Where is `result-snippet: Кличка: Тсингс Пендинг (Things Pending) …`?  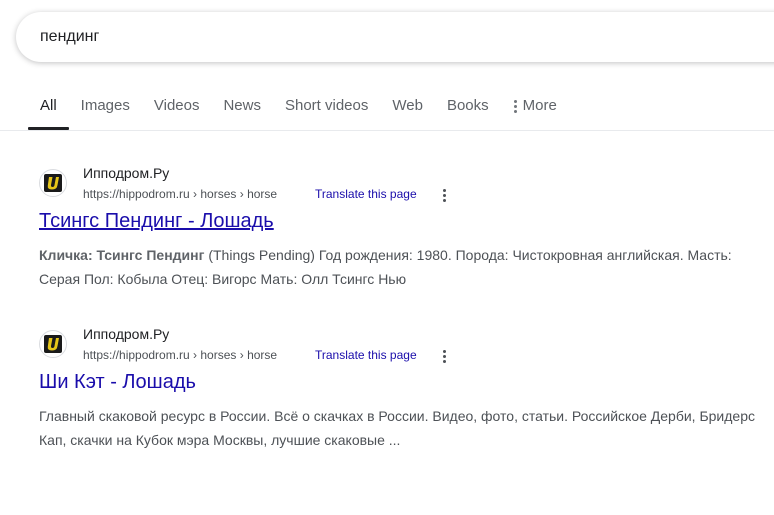 result-snippet: Кличка: Тсингс Пендинг (Things Pending) … is located at coordinates (399, 267).